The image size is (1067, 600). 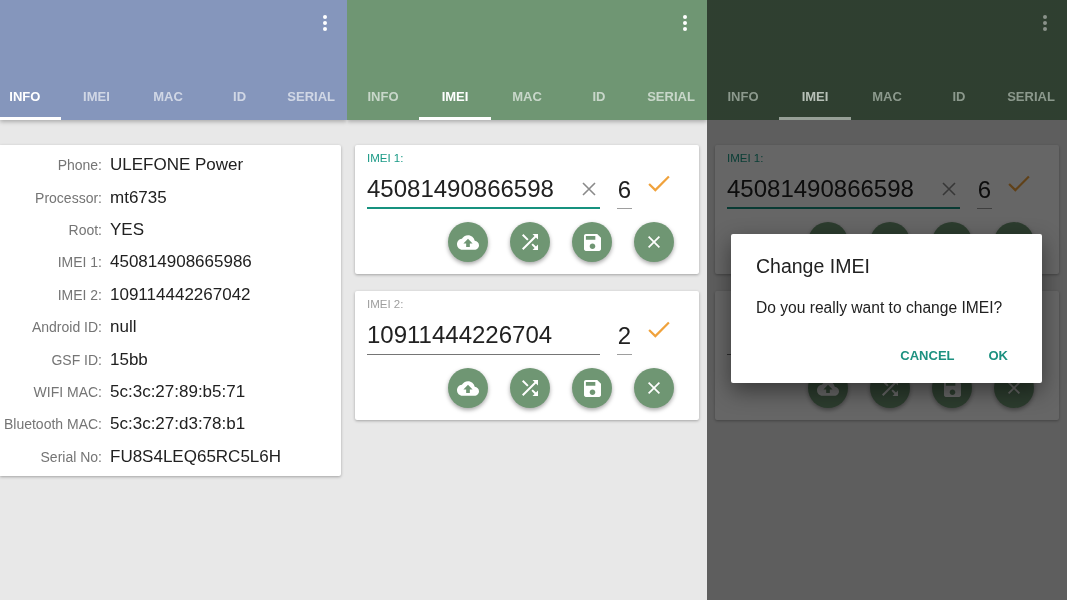 What do you see at coordinates (181, 262) in the screenshot?
I see `field-value: 450814908665986` at bounding box center [181, 262].